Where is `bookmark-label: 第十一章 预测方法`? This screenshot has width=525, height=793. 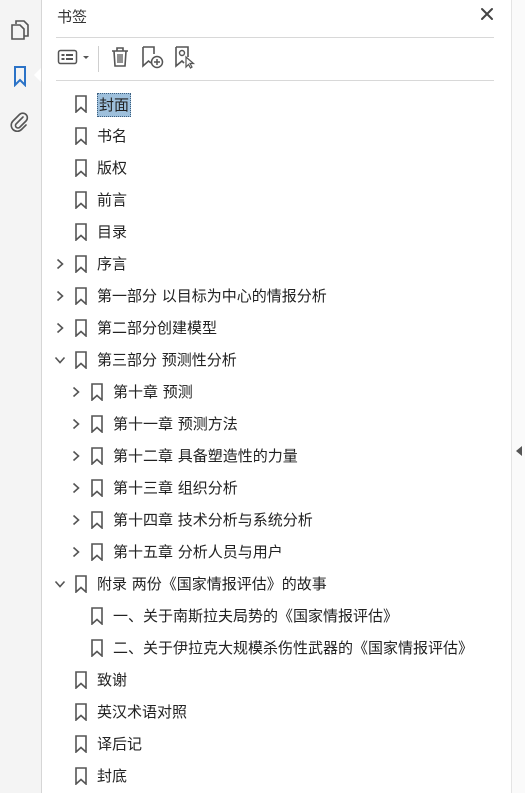
bookmark-label: 第十一章 预测方法 is located at coordinates (175, 424).